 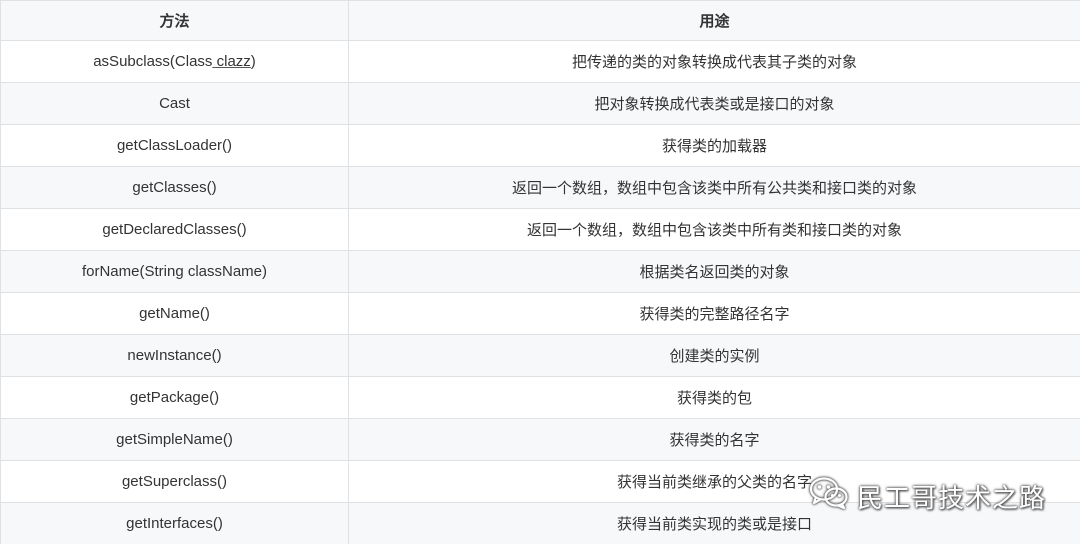 I want to click on method-cell: getPackage(), so click(x=174, y=397).